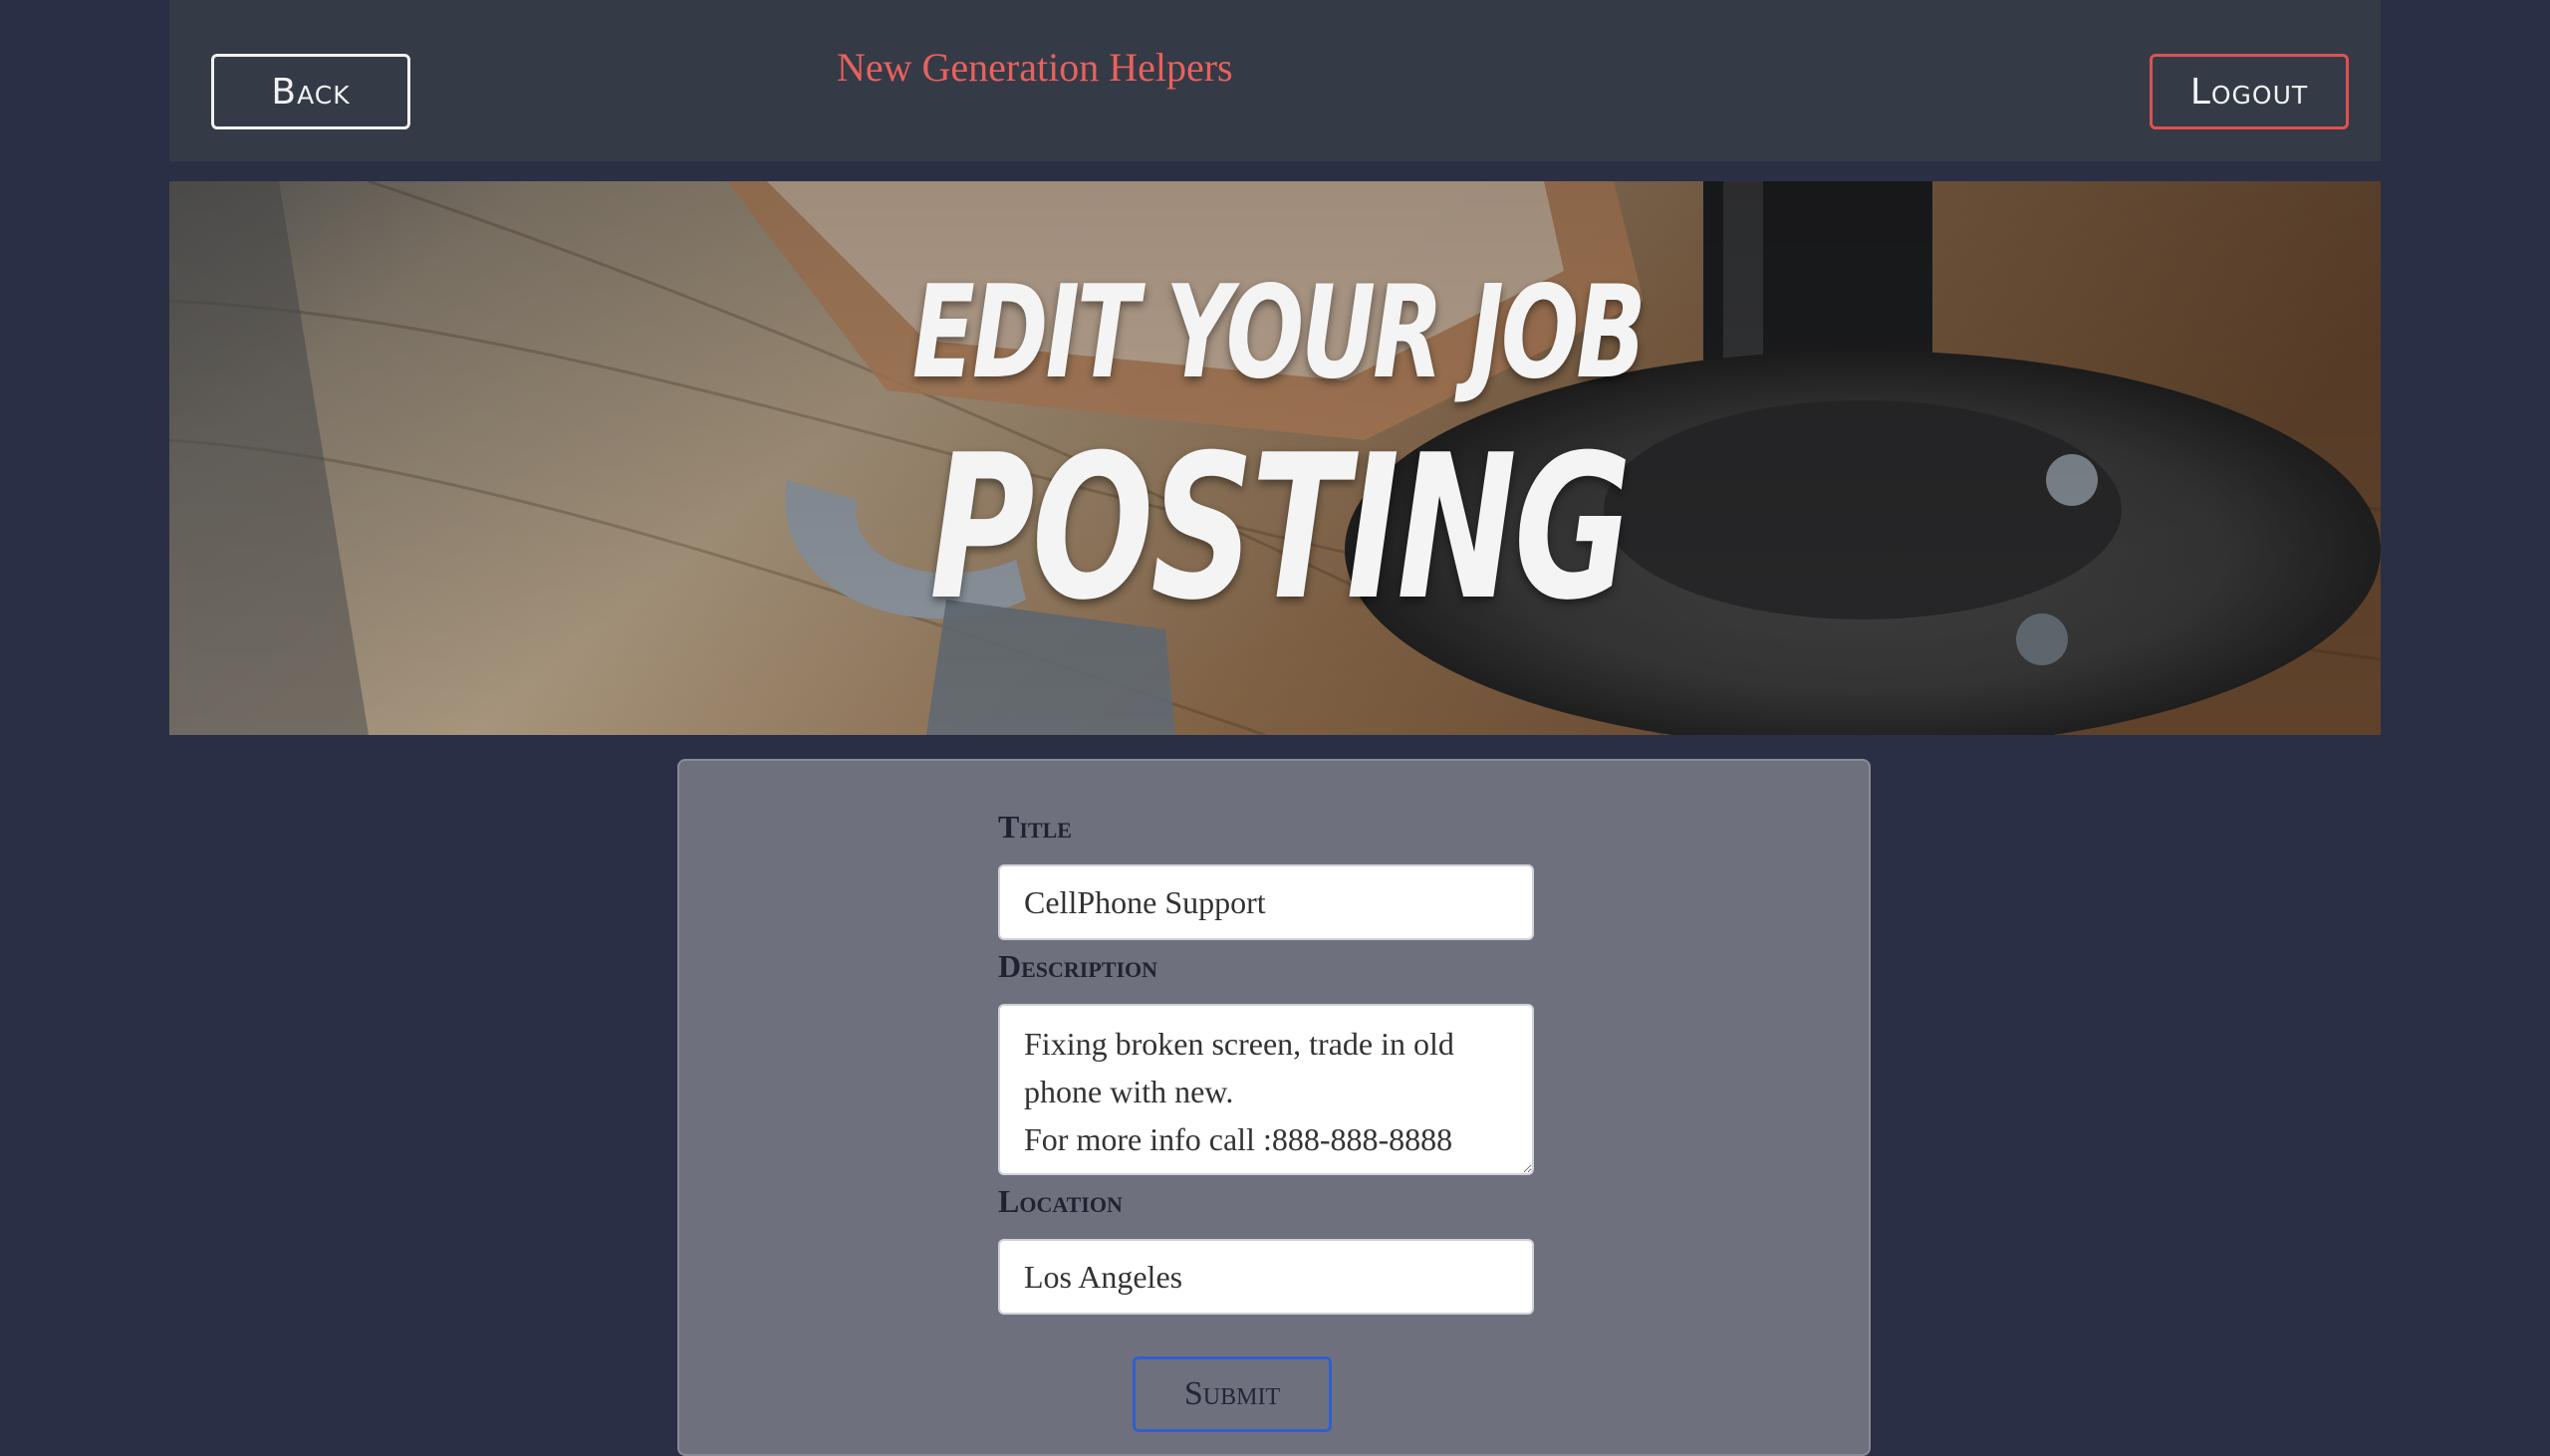  What do you see at coordinates (1232, 1394) in the screenshot?
I see `submit-button: Submit` at bounding box center [1232, 1394].